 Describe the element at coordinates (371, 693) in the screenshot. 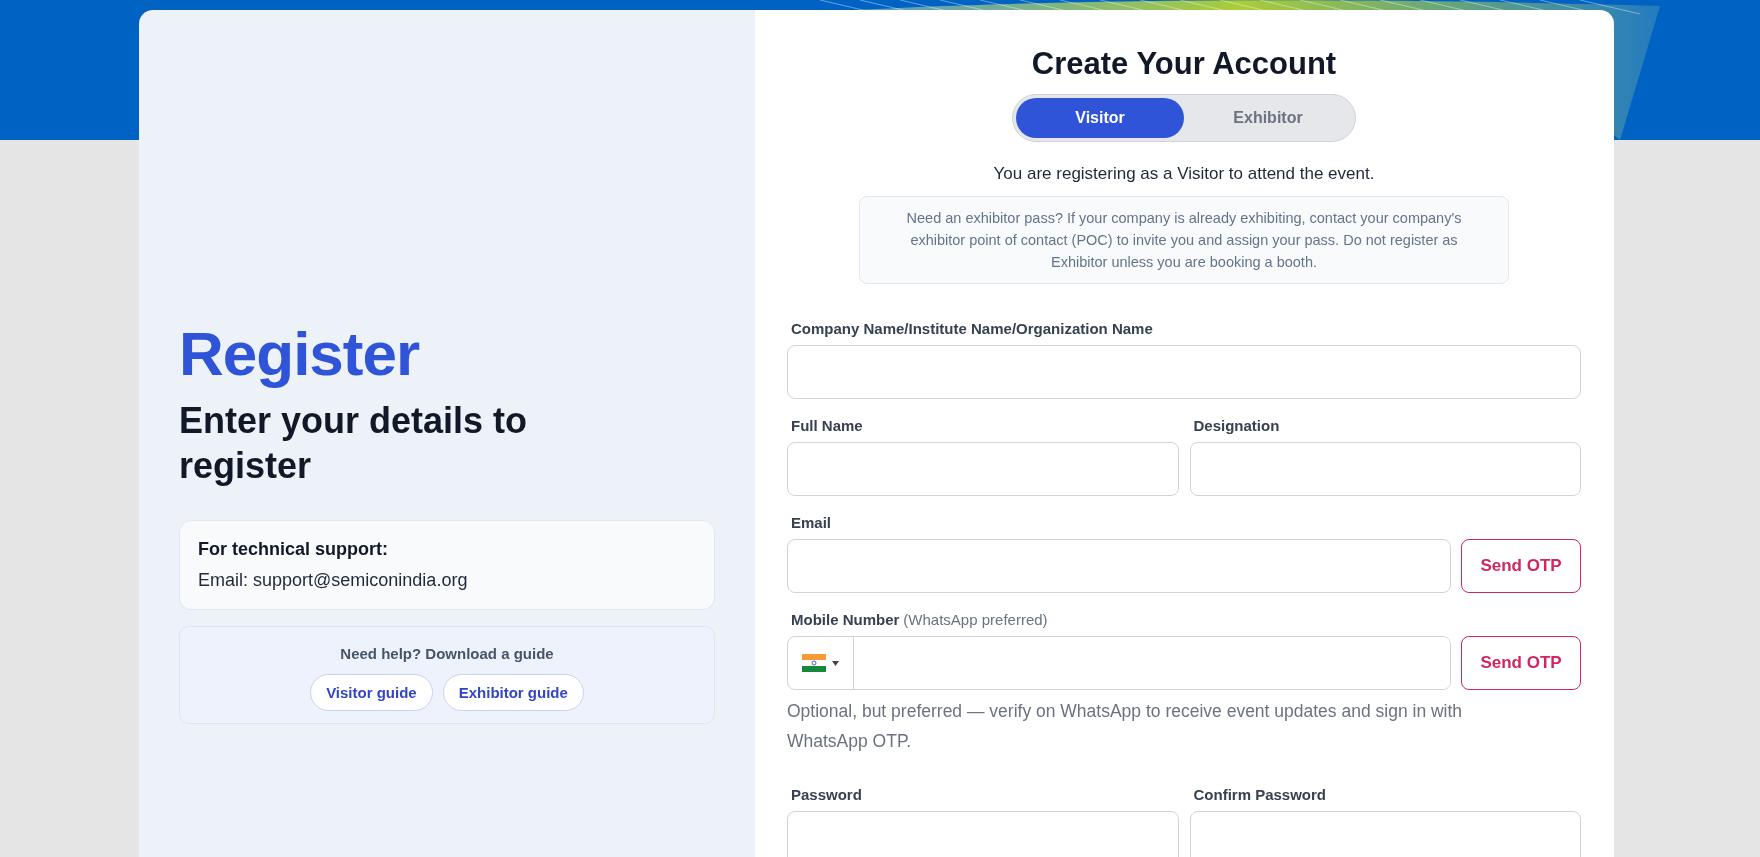

I see `guide-button: Visitor guide` at that location.